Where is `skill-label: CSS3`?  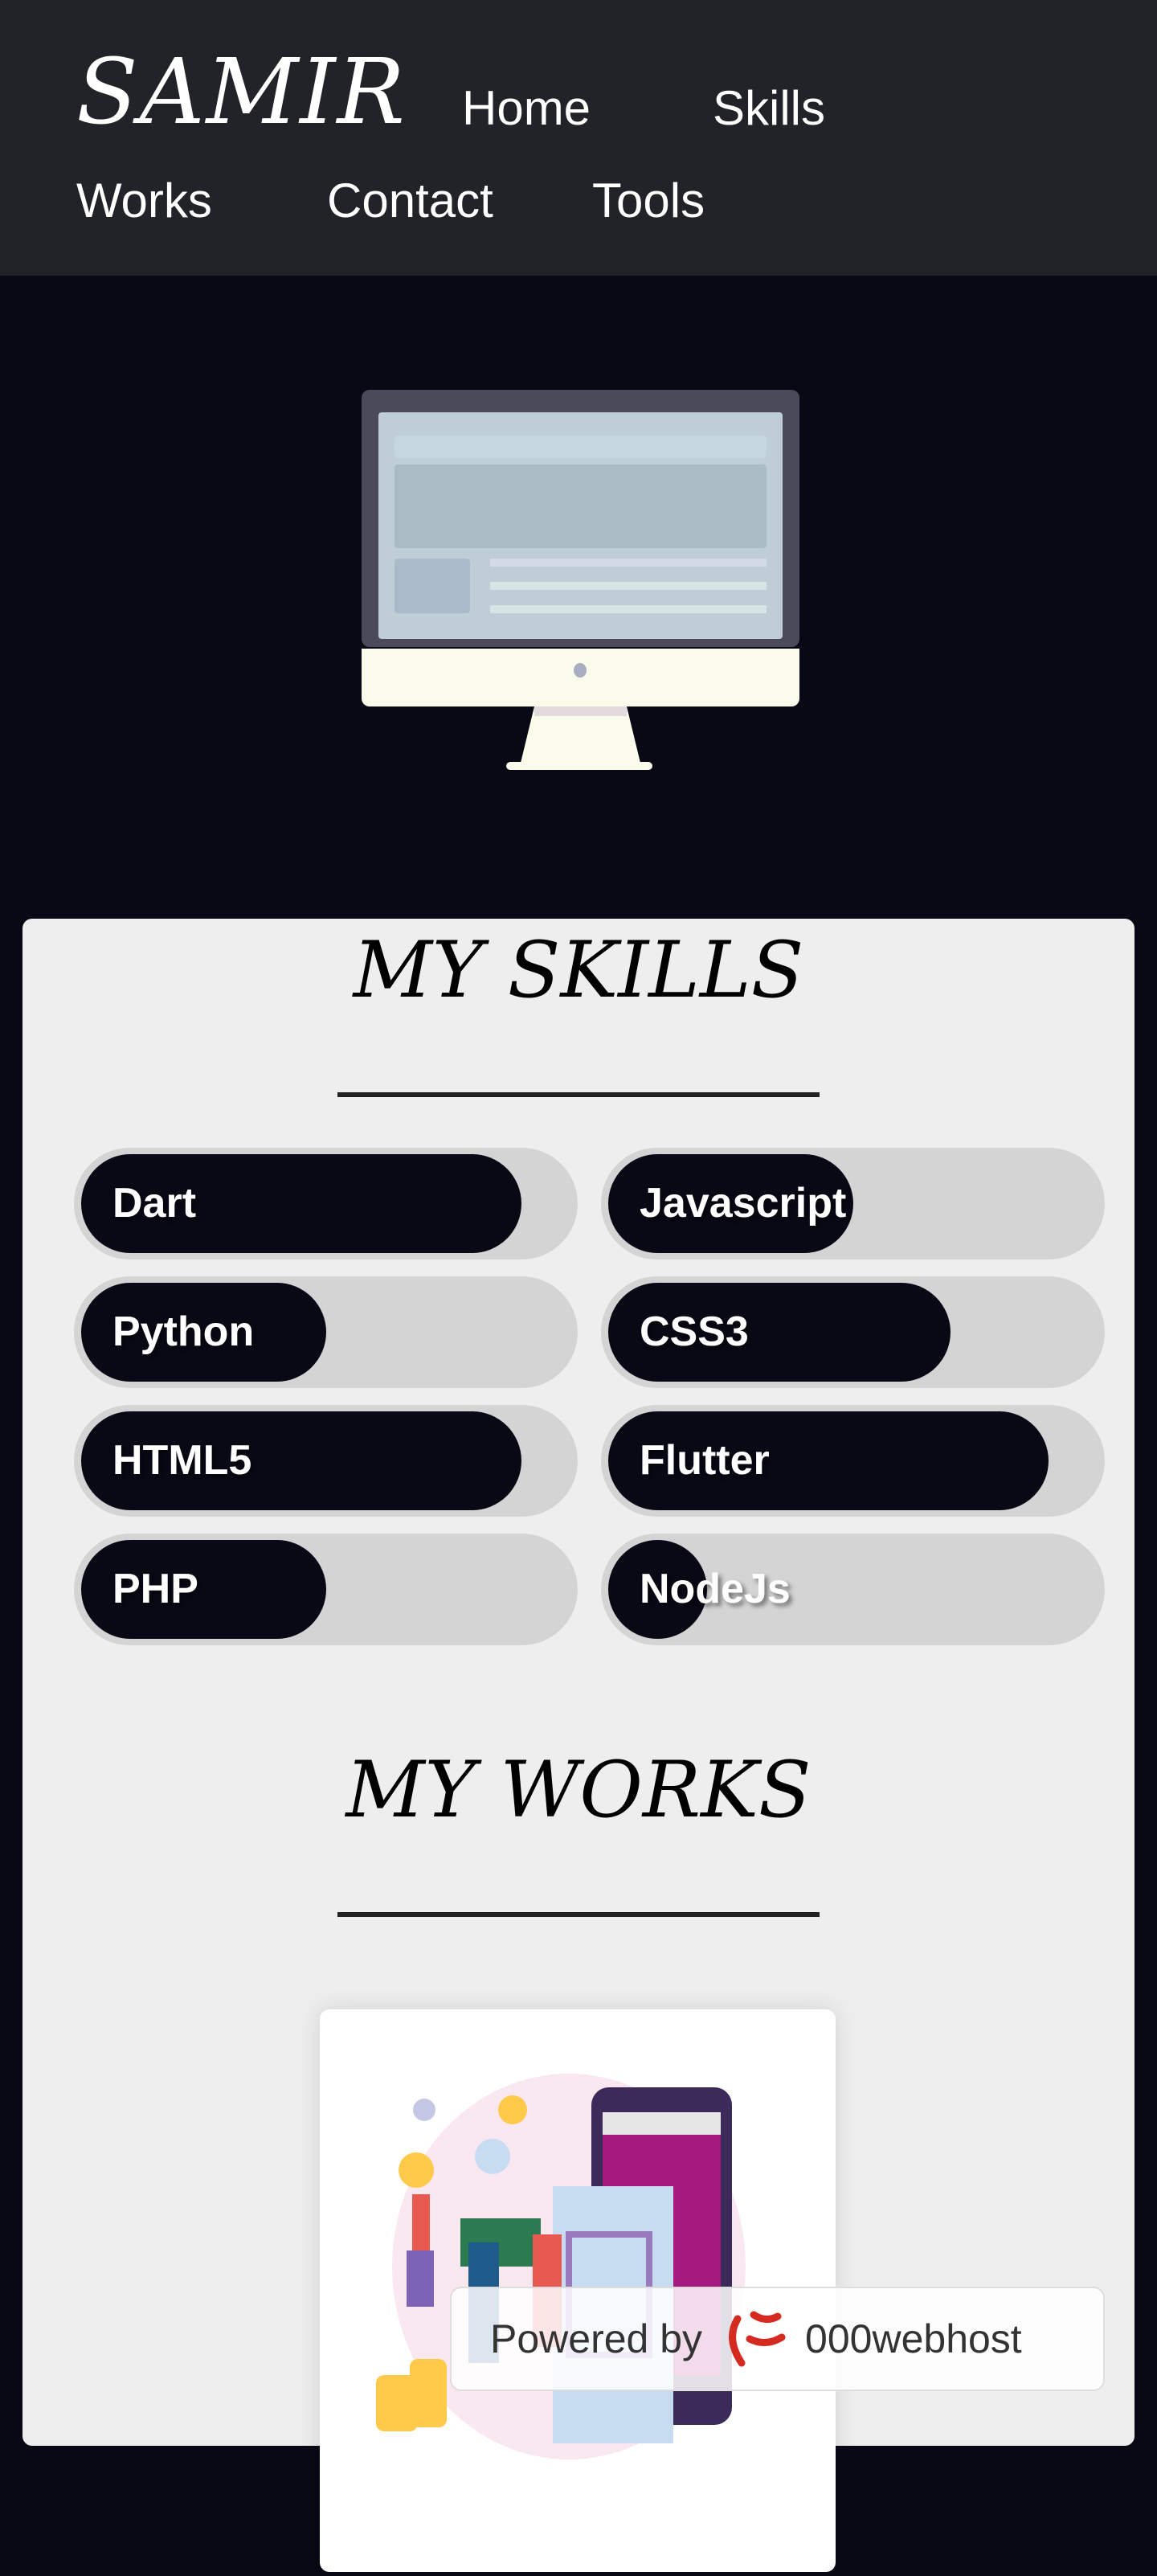 skill-label: CSS3 is located at coordinates (694, 1331).